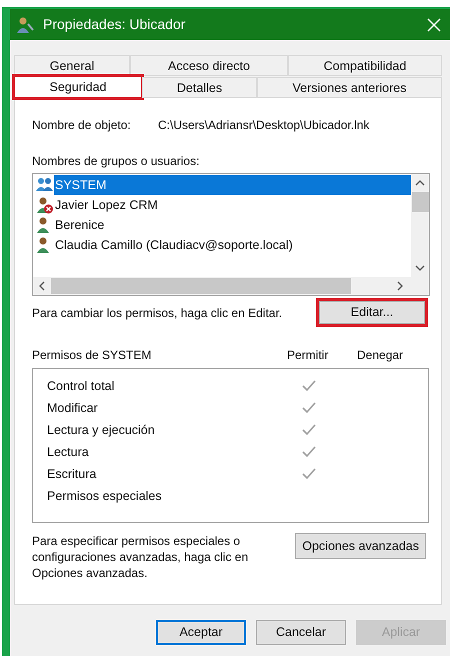  What do you see at coordinates (105, 496) in the screenshot?
I see `permission-name: Permisos especiales` at bounding box center [105, 496].